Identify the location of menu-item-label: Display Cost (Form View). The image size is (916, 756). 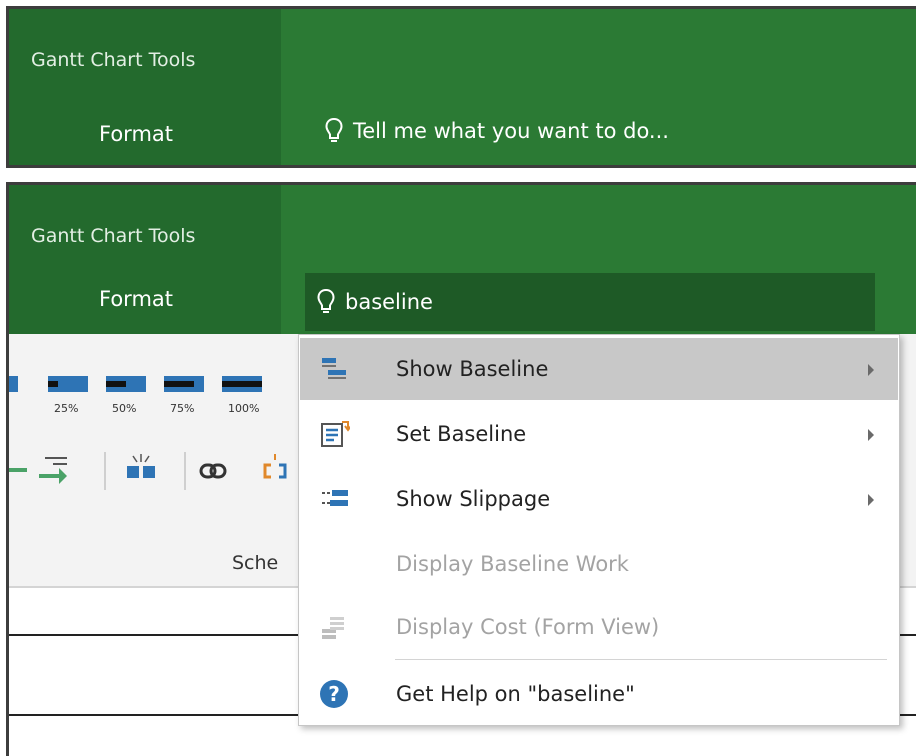
(528, 627).